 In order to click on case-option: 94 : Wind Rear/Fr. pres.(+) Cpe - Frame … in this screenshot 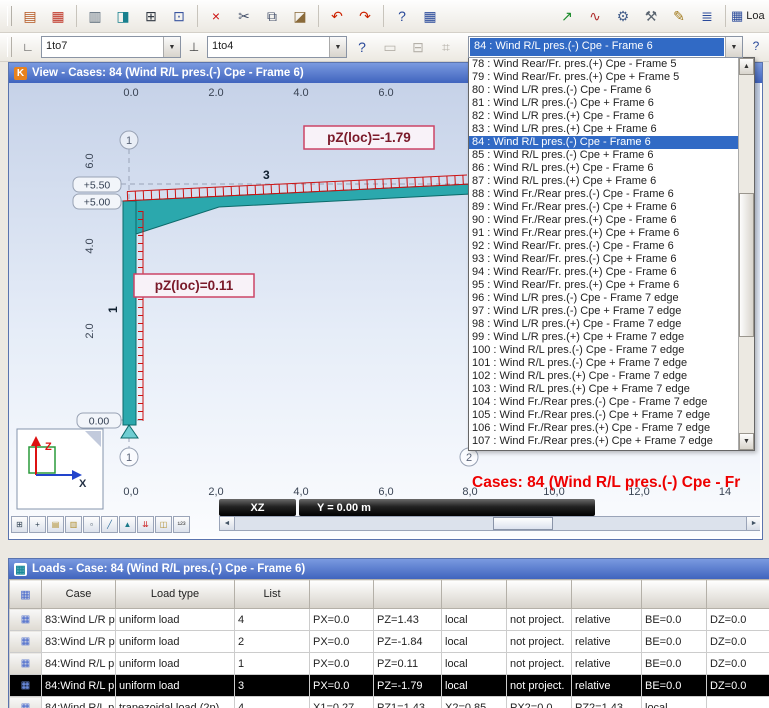, I will do `click(603, 272)`.